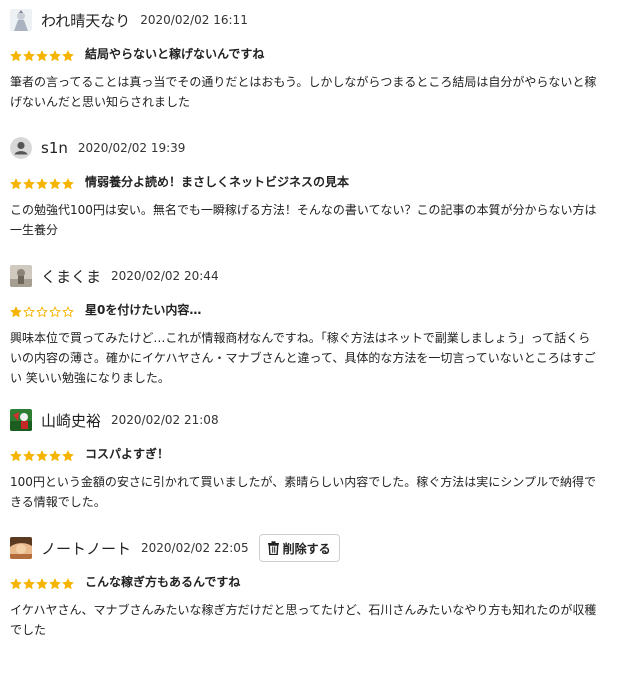  Describe the element at coordinates (71, 276) in the screenshot. I see `reviewer-name: くまくま` at that location.